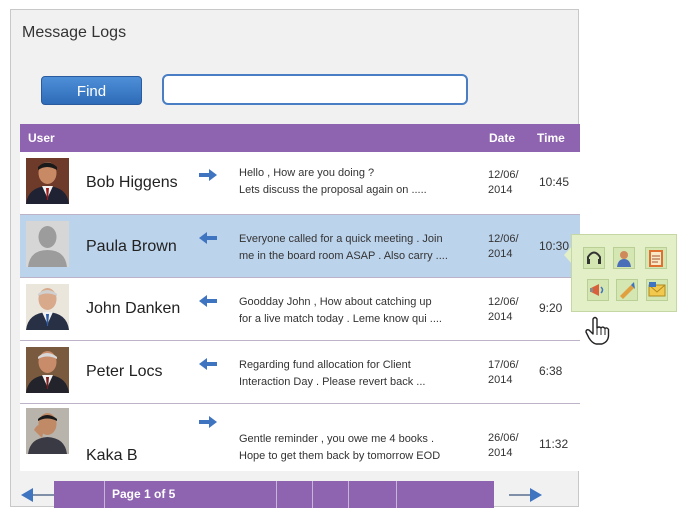  Describe the element at coordinates (508, 373) in the screenshot. I see `message-date: 17/06/ 2014` at that location.